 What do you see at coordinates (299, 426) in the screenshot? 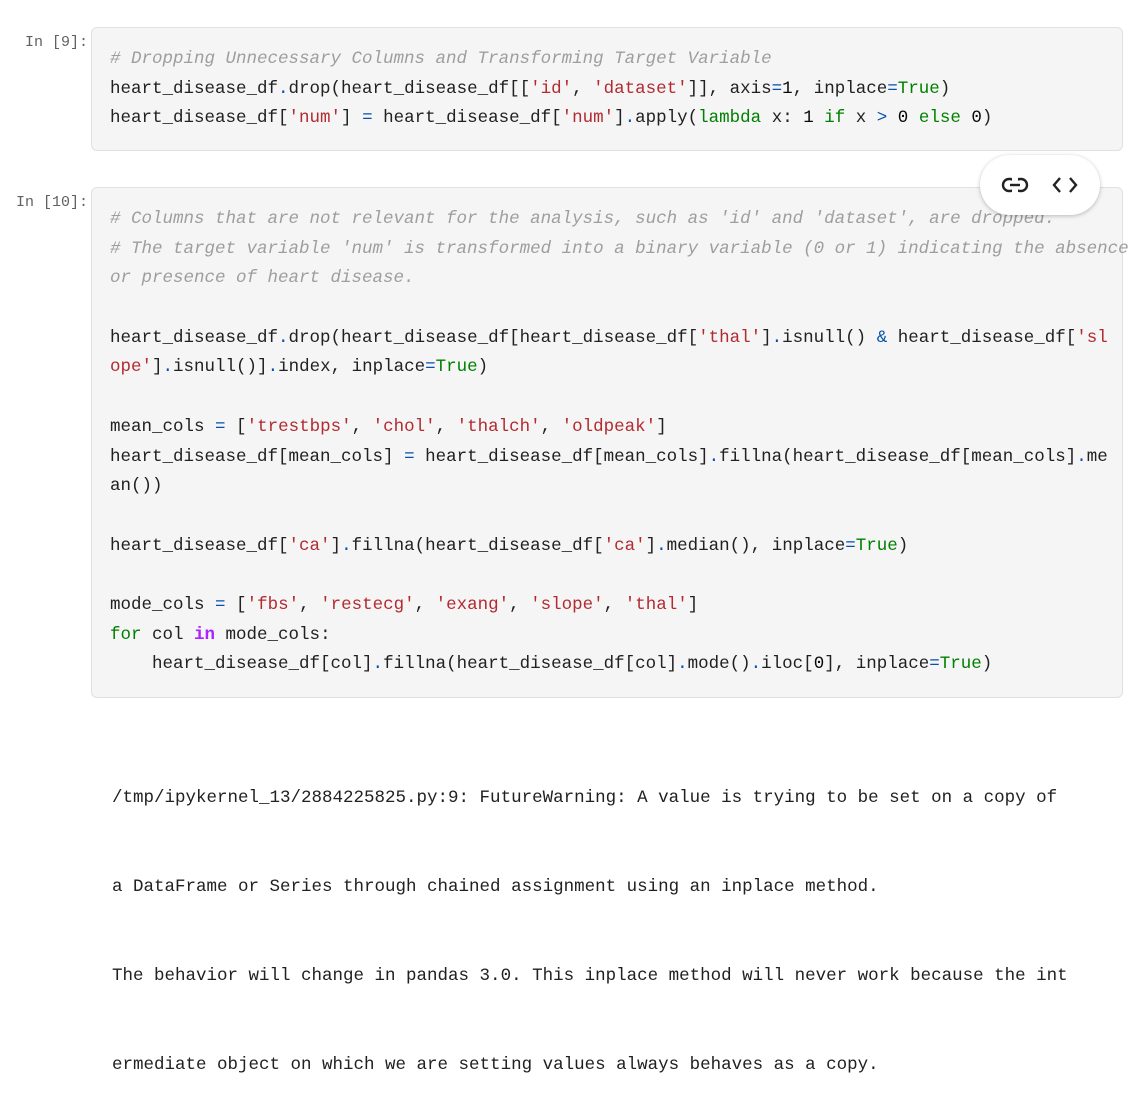
I see `code-token: 'trestbps'` at bounding box center [299, 426].